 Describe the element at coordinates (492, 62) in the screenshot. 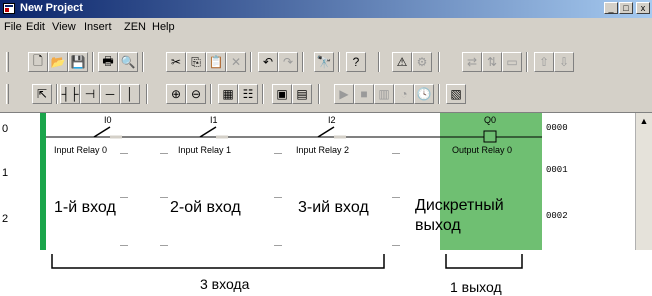

I see `compare-icon: ⇅` at that location.